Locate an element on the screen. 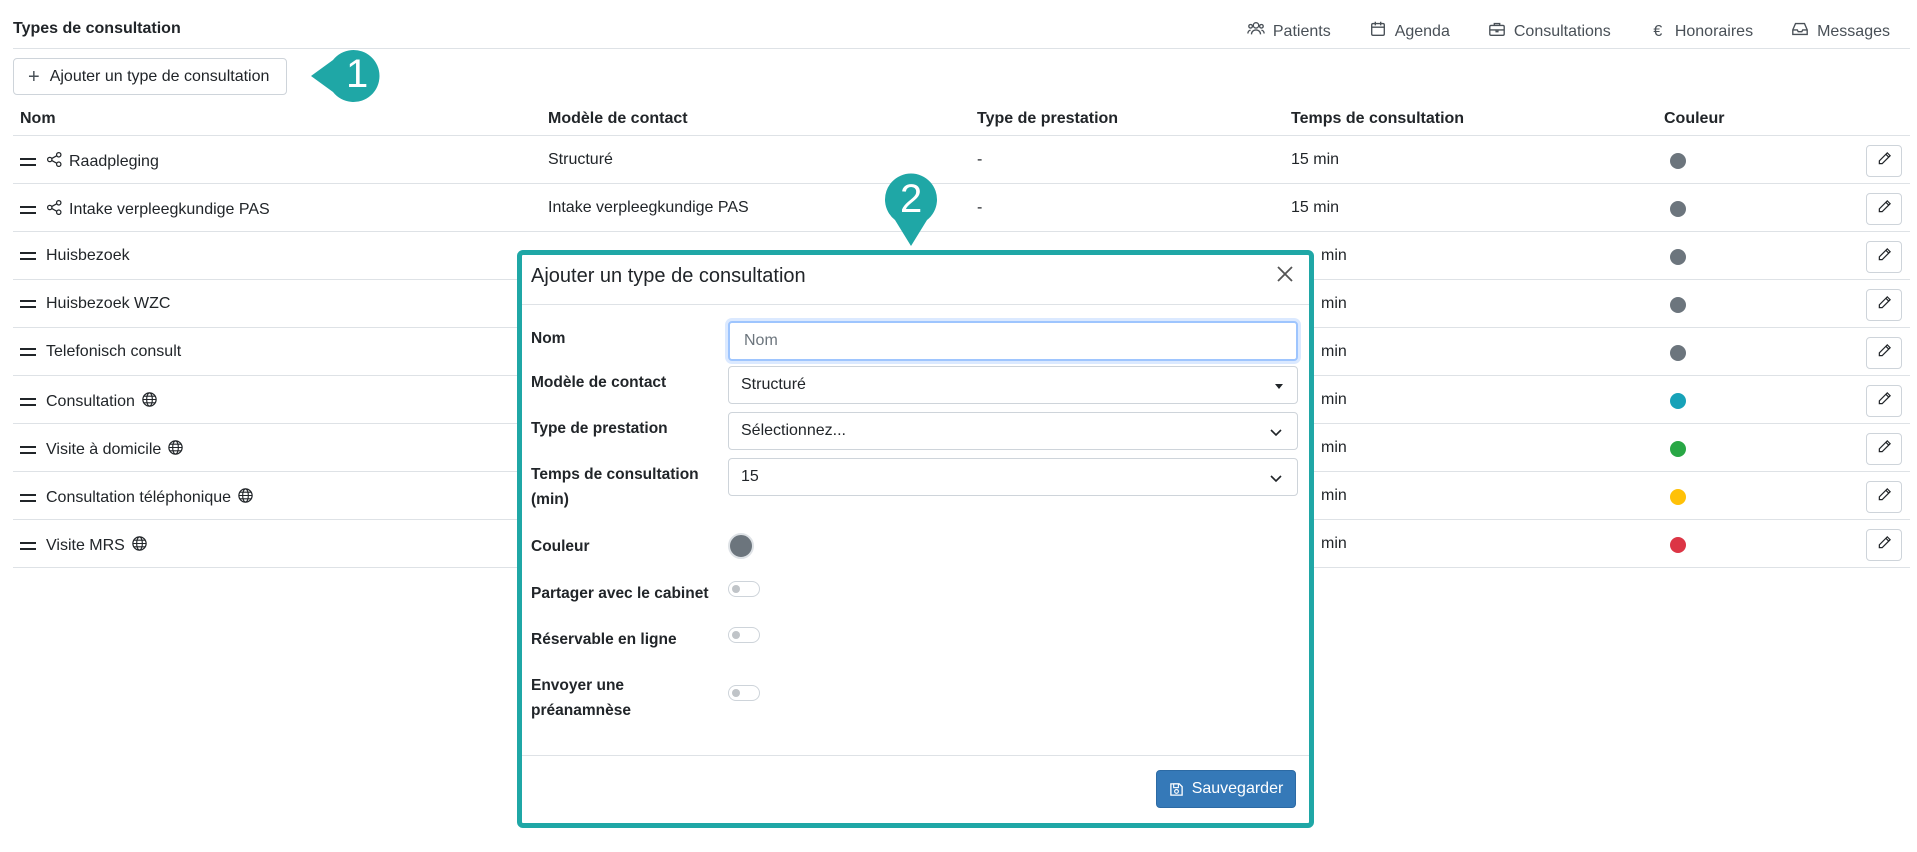 This screenshot has height=852, width=1917. nav-item-agenda: Agenda is located at coordinates (1409, 31).